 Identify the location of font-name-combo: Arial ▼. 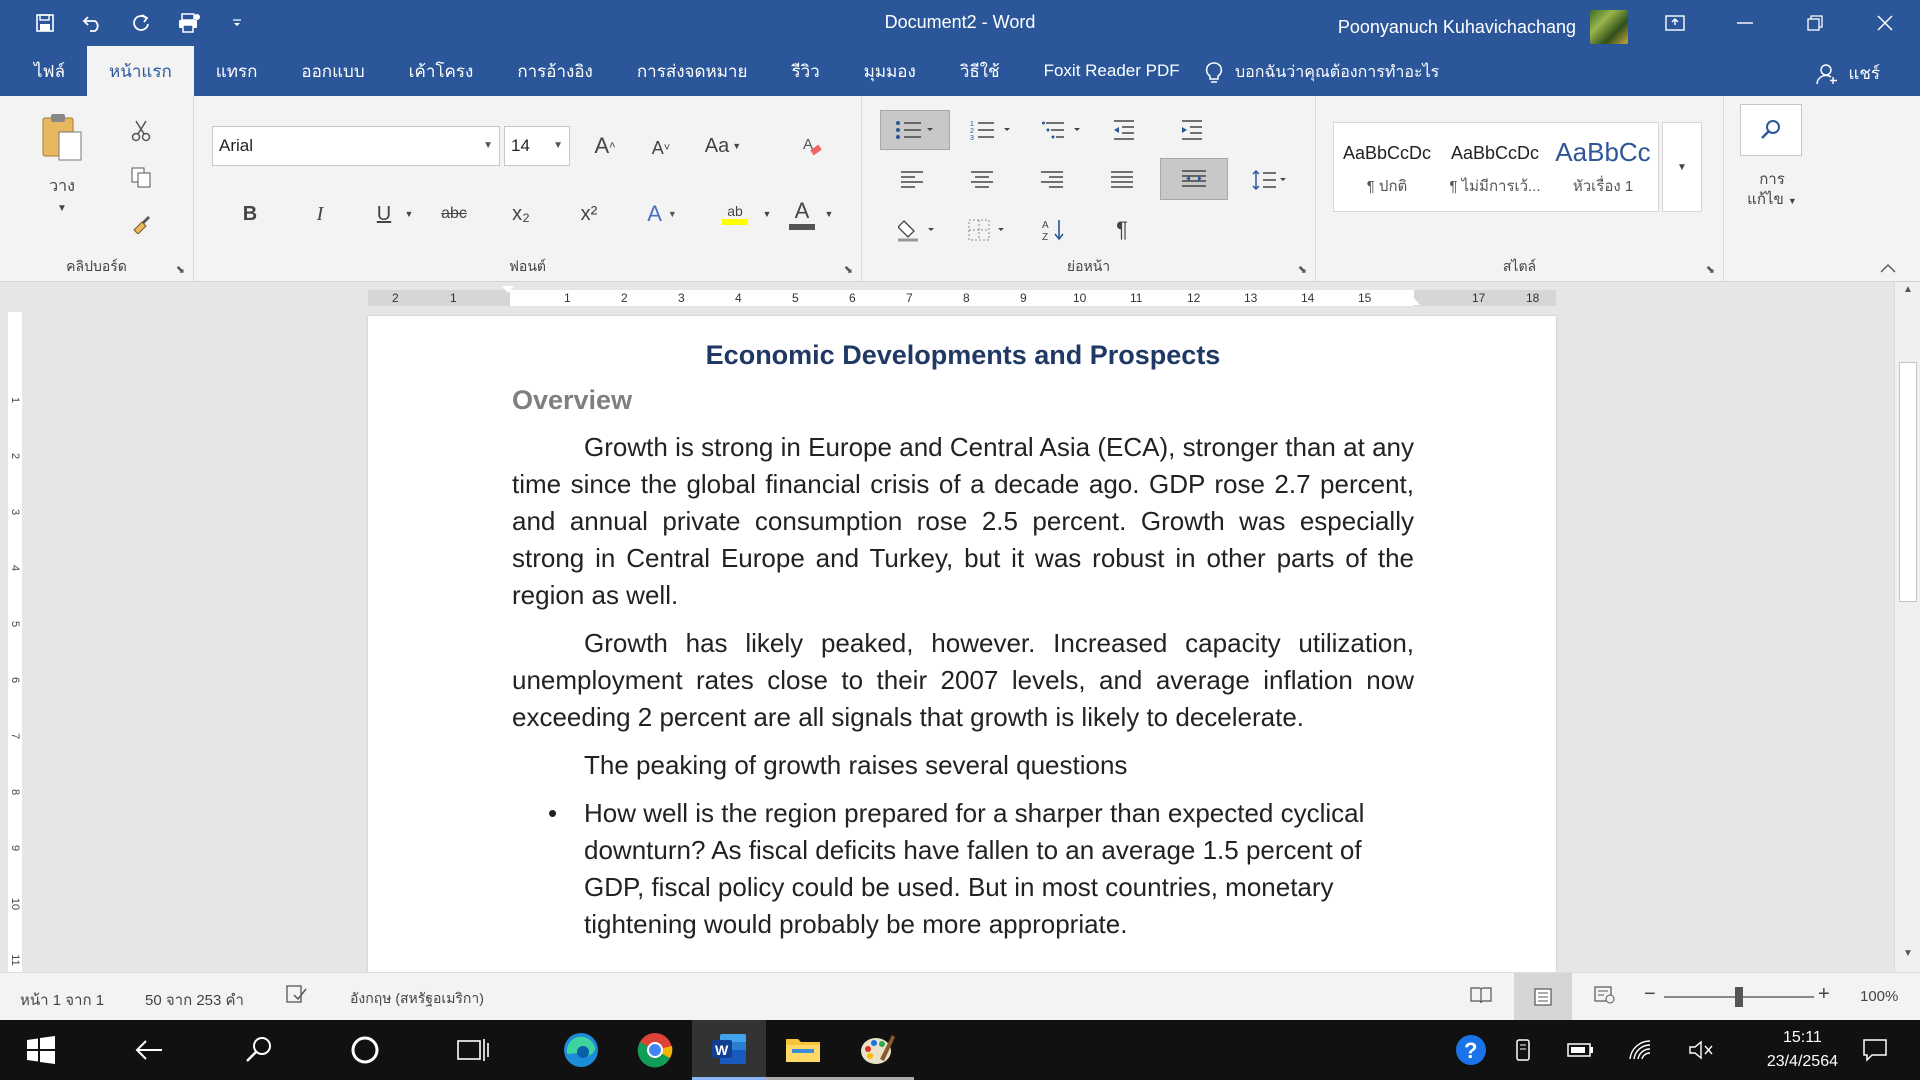
(356, 146).